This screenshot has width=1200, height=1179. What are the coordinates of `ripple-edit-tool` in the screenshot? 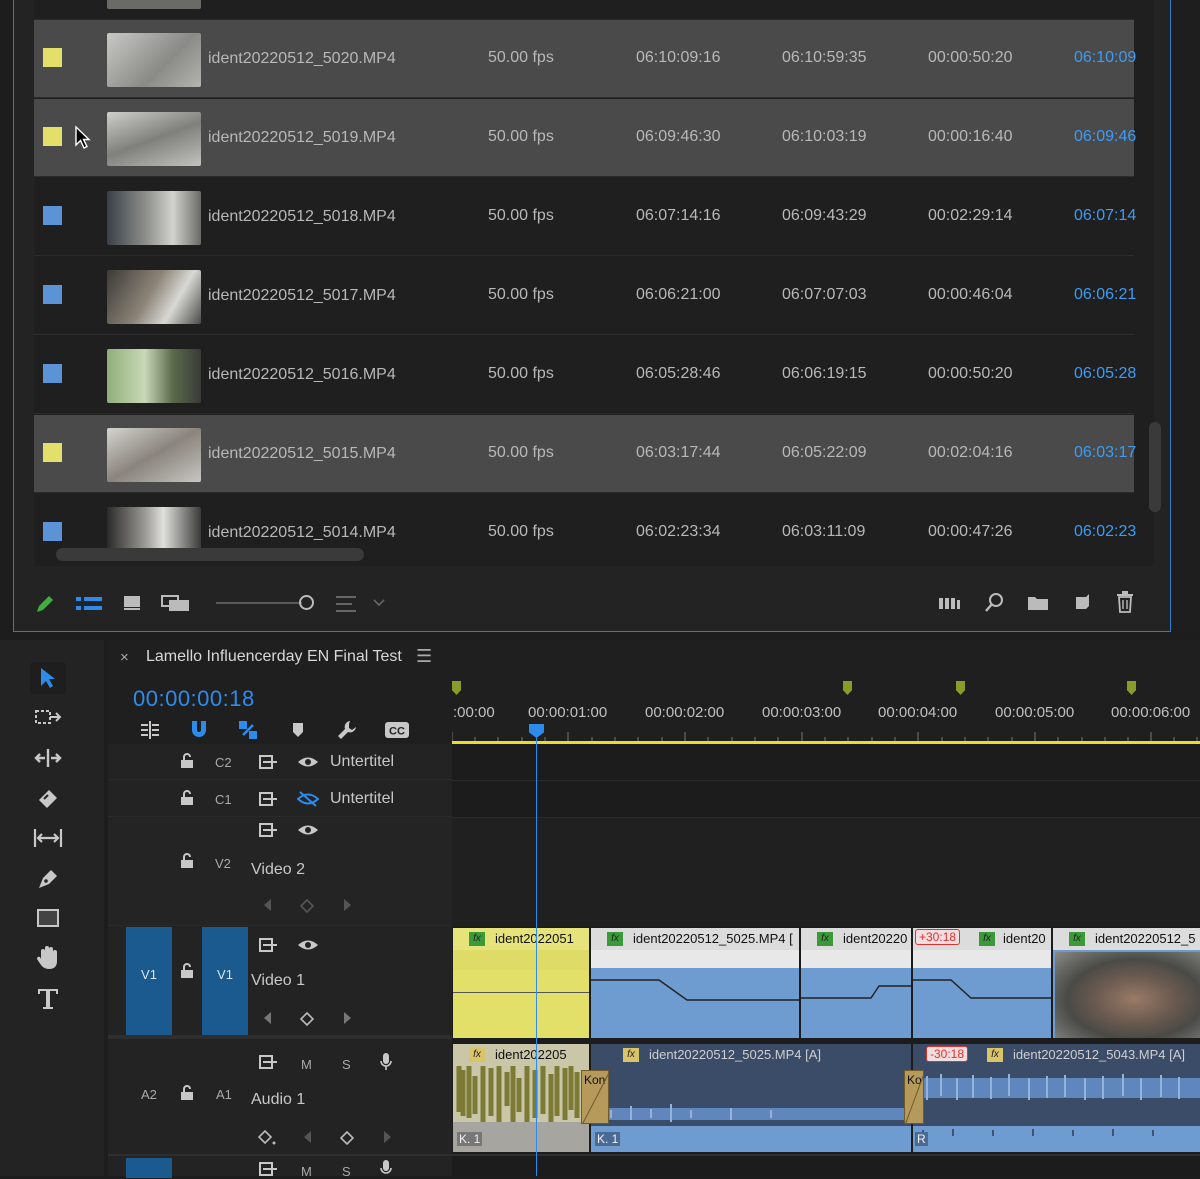 It's located at (48, 758).